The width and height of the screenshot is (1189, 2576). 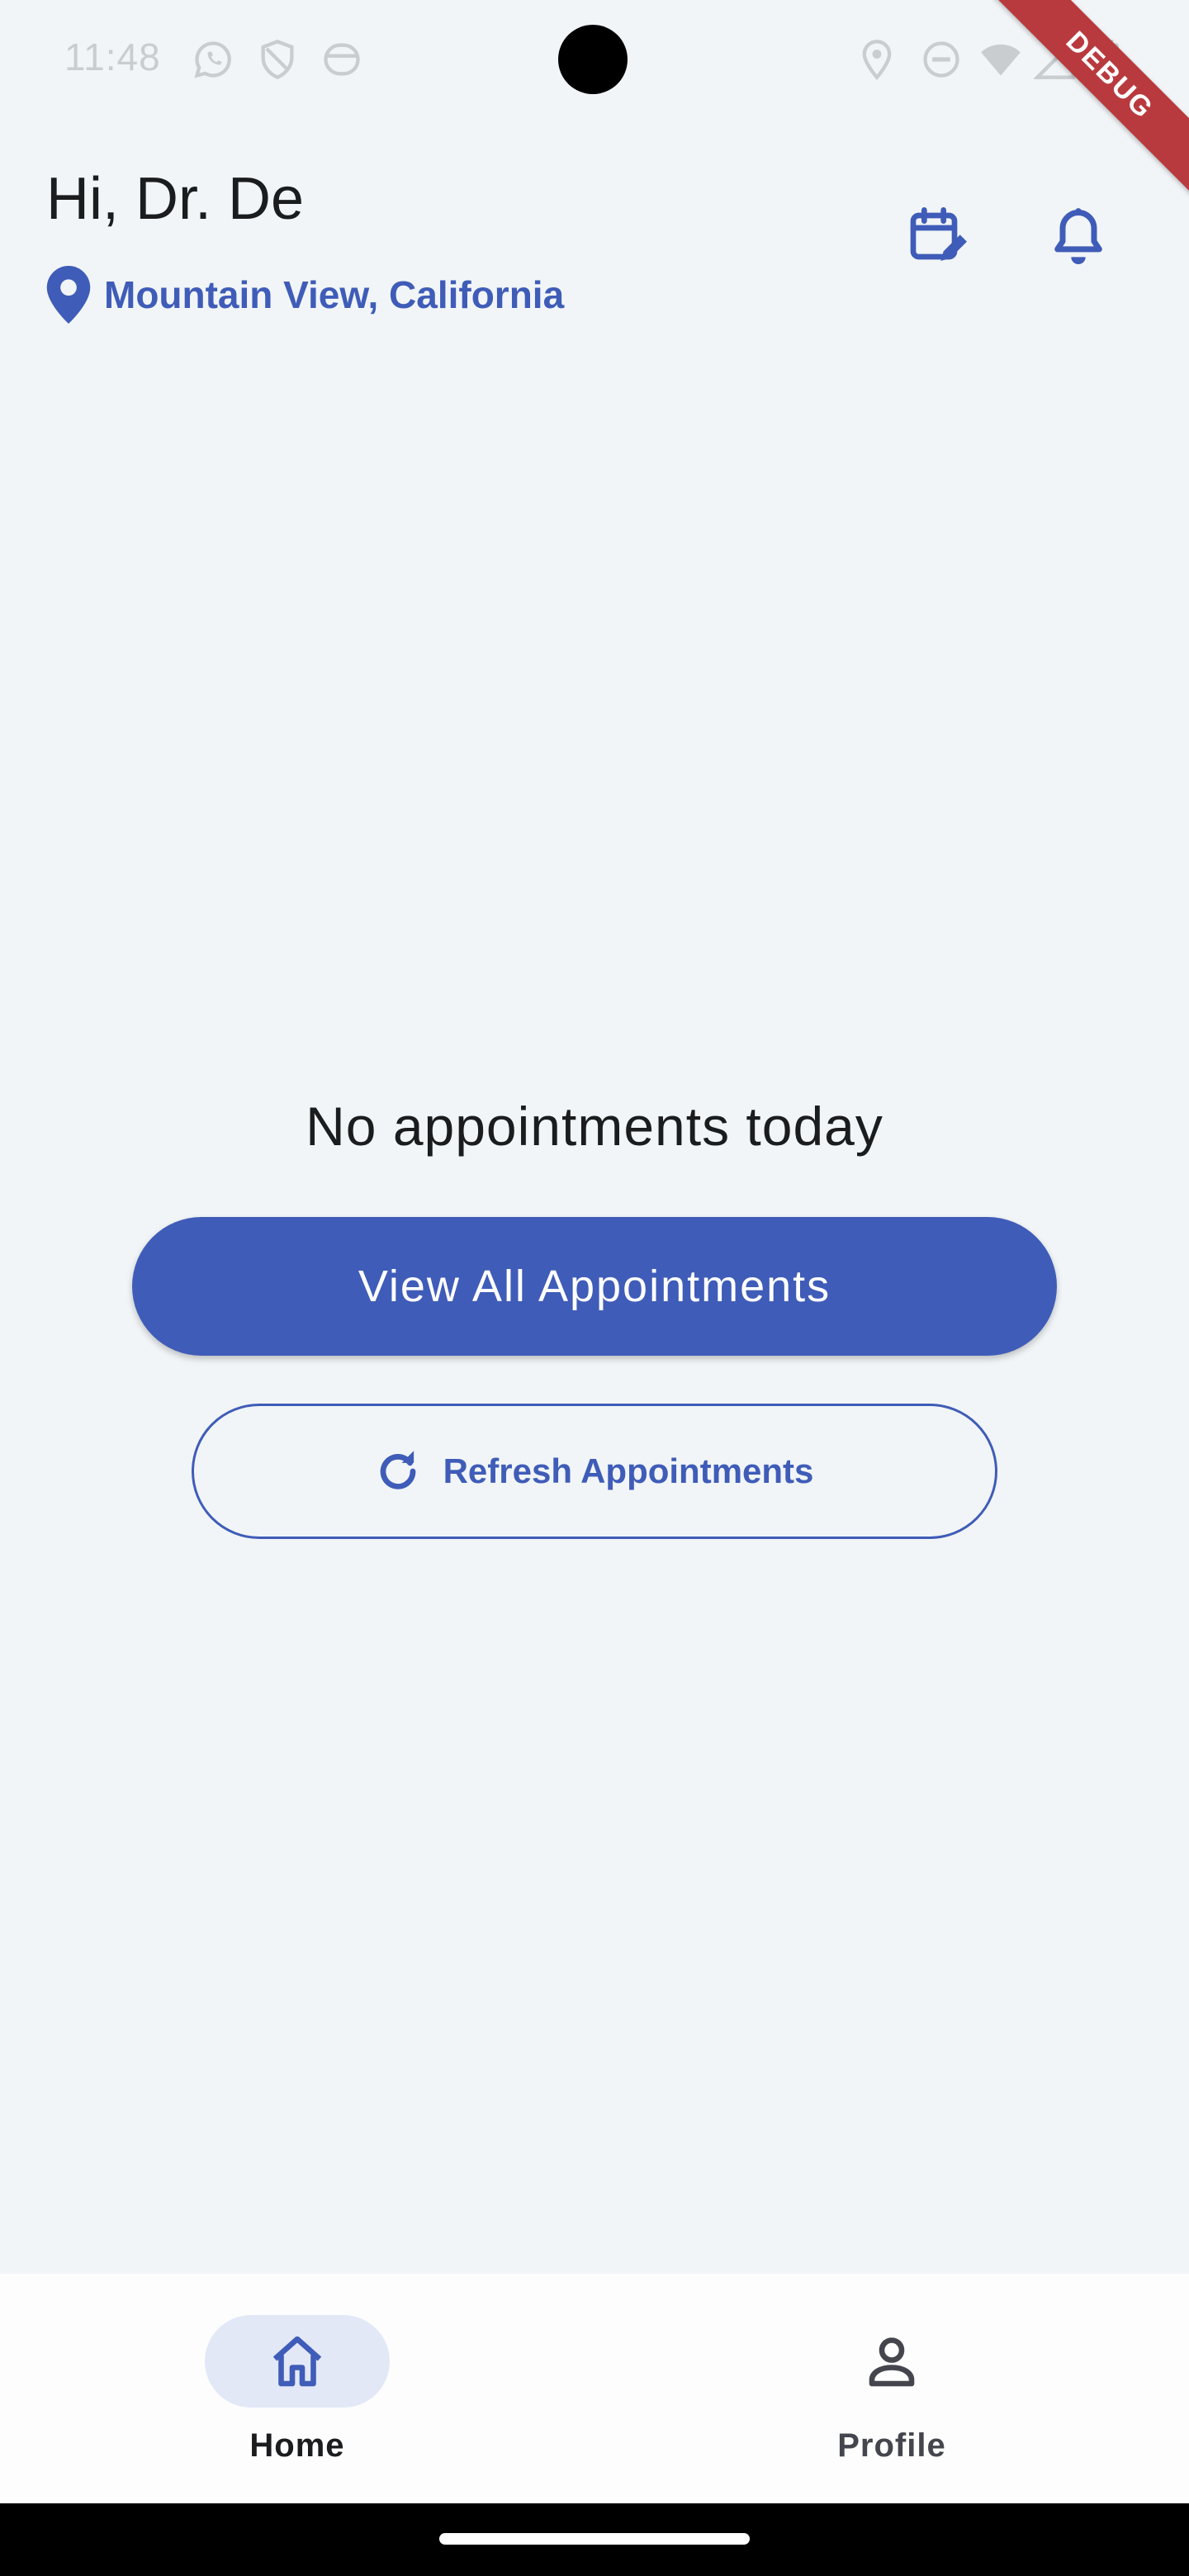 I want to click on person-icon, so click(x=892, y=2362).